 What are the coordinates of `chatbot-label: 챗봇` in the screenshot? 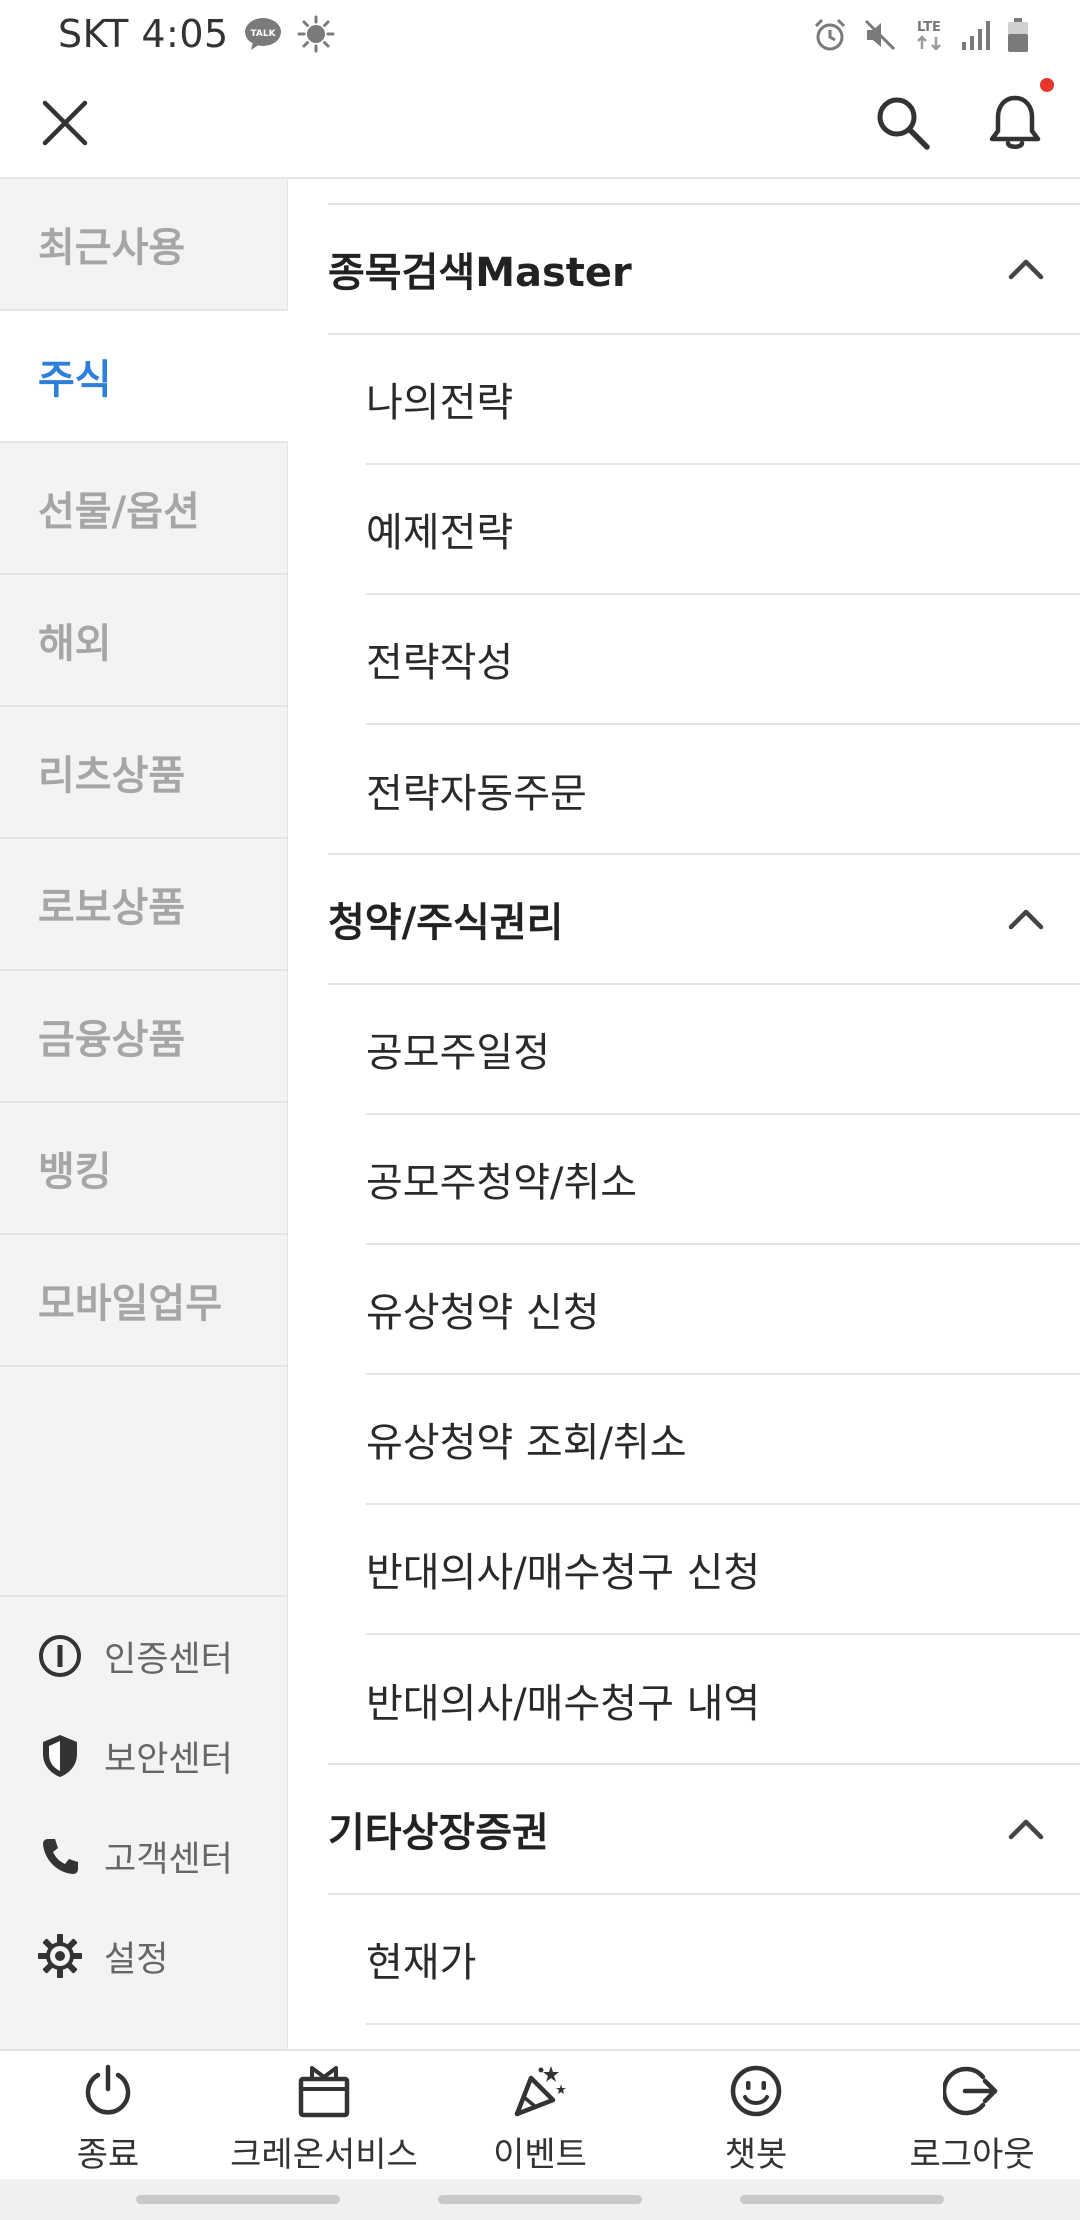 It's located at (756, 2155).